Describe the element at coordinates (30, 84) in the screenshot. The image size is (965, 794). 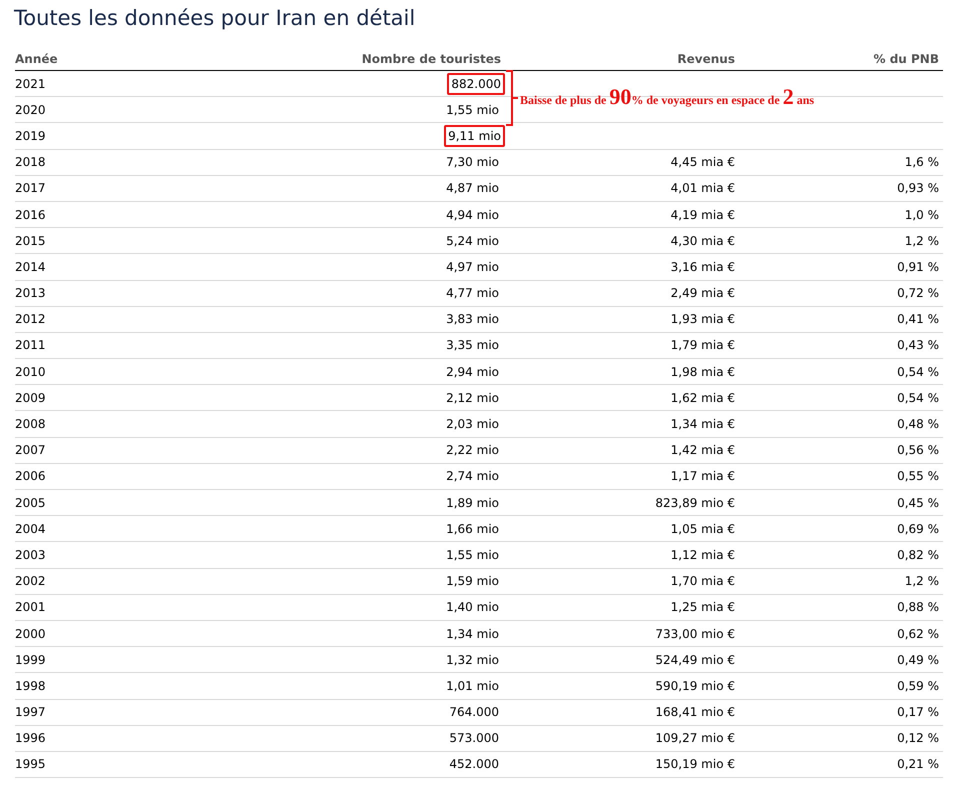
I see `table-cell-text: 2021` at that location.